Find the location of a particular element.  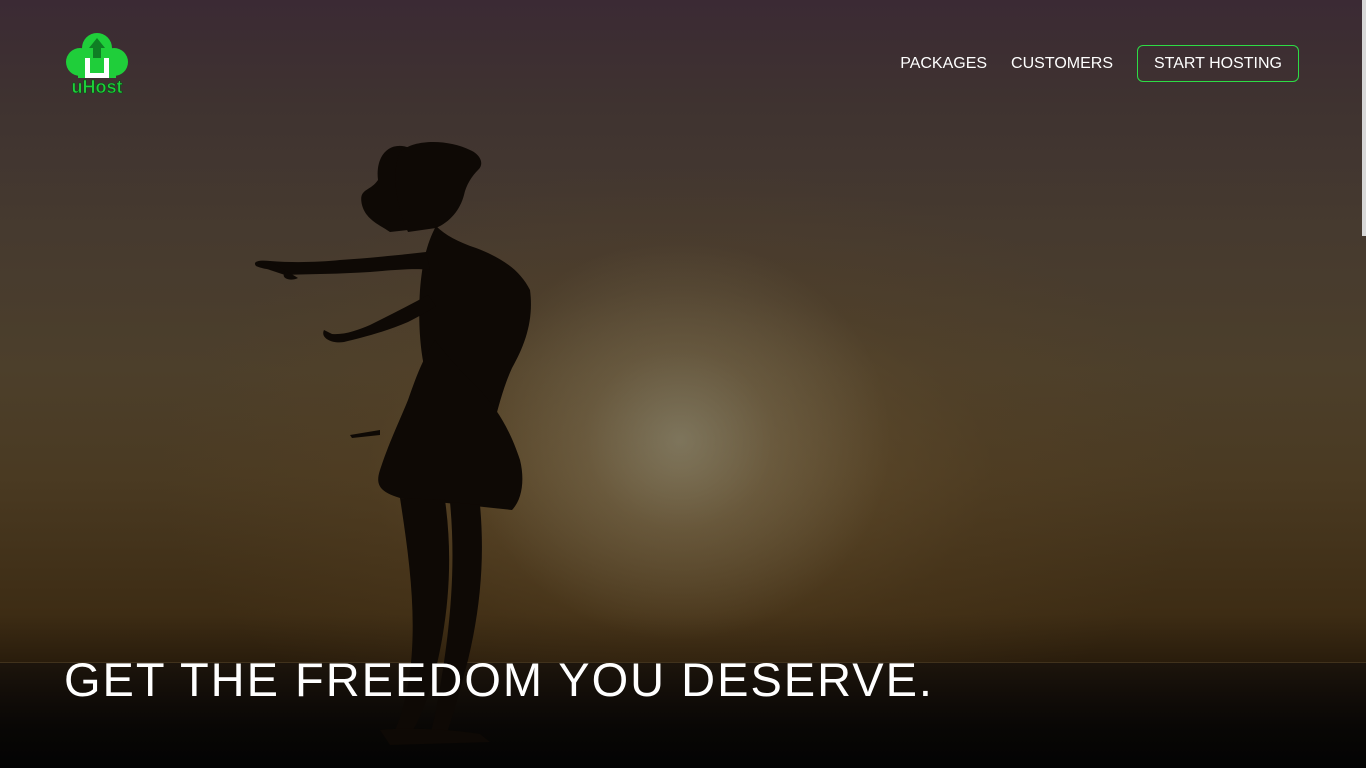

uhost-logo: uHost is located at coordinates (97, 64).